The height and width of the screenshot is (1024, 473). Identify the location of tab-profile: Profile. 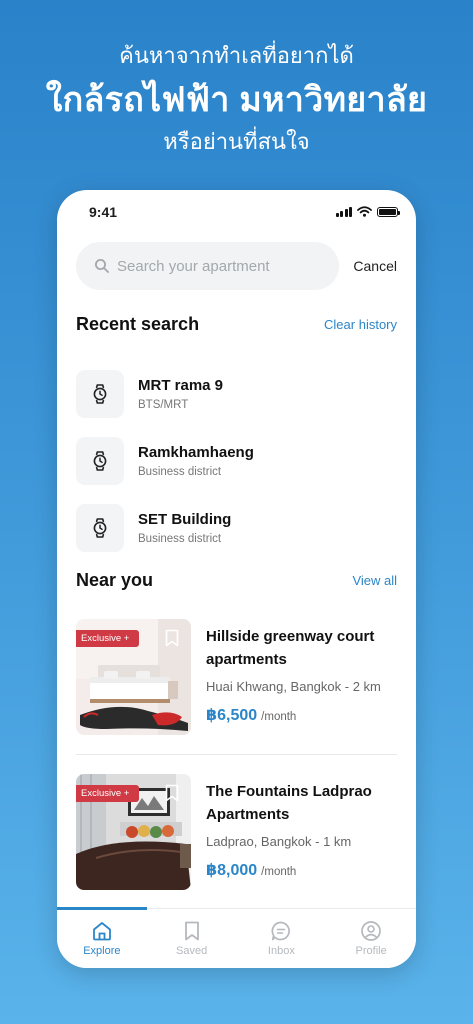
(371, 938).